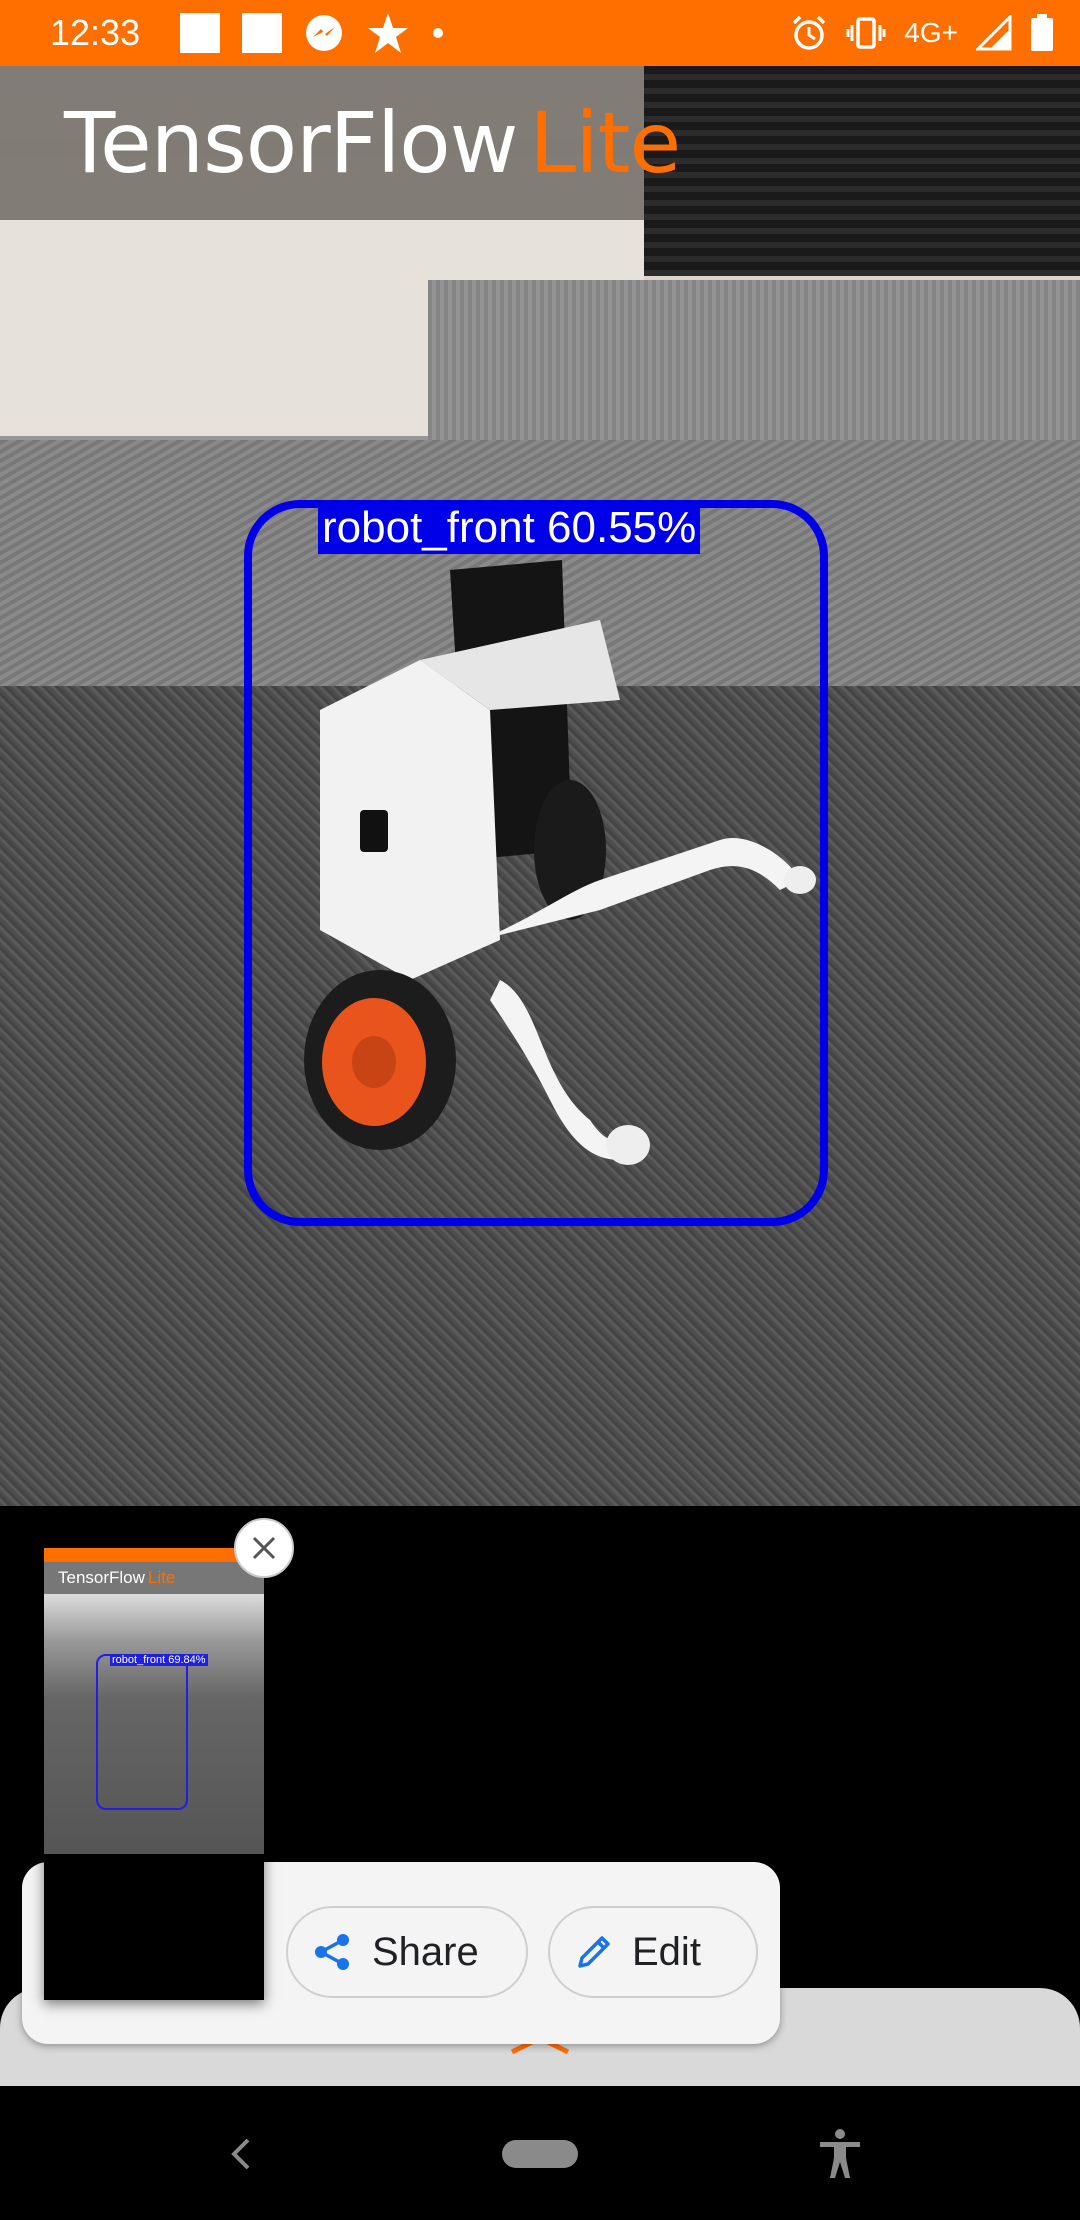 This screenshot has width=1080, height=2220. What do you see at coordinates (161, 1577) in the screenshot?
I see `preview-brand-suffix: Lite` at bounding box center [161, 1577].